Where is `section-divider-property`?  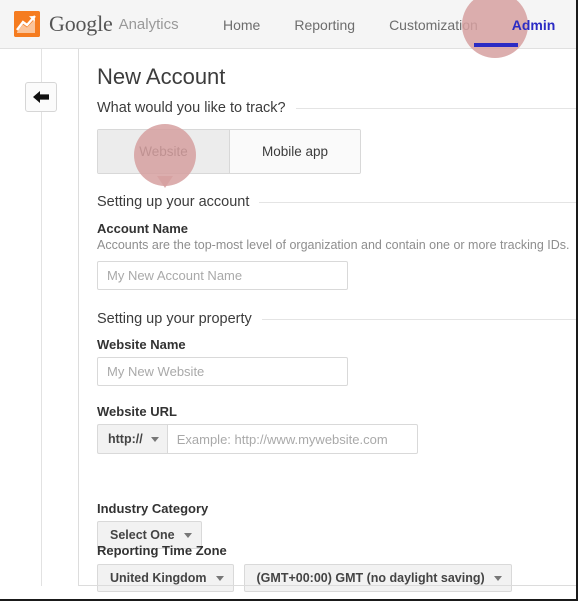 section-divider-property is located at coordinates (418, 319).